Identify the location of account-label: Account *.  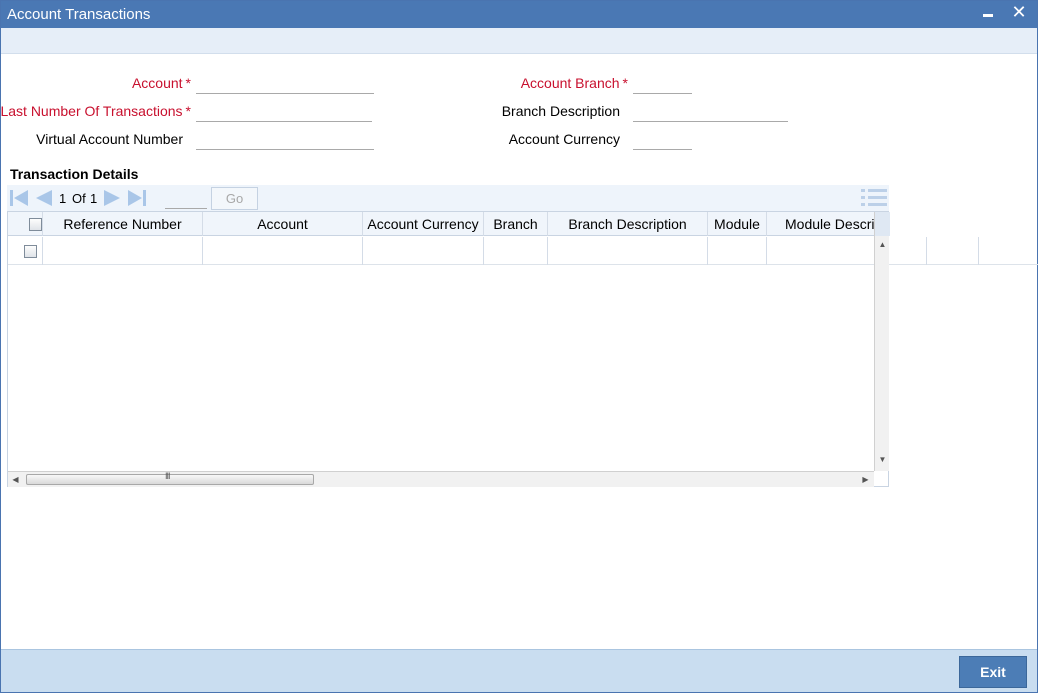
(161, 83).